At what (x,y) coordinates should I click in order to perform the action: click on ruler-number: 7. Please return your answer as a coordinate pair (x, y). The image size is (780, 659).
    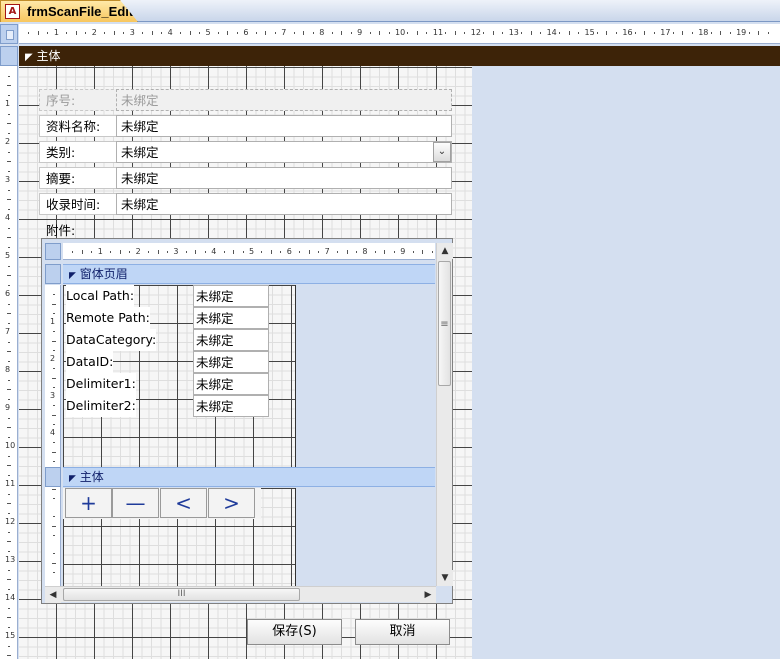
    Looking at the image, I should click on (284, 32).